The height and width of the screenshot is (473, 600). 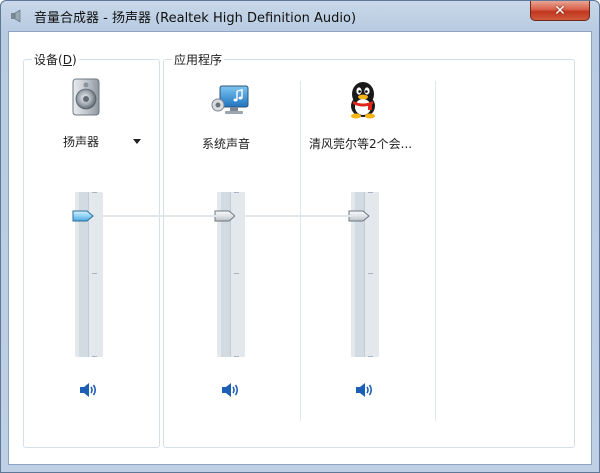 What do you see at coordinates (16, 16) in the screenshot?
I see `volume-mixer-icon` at bounding box center [16, 16].